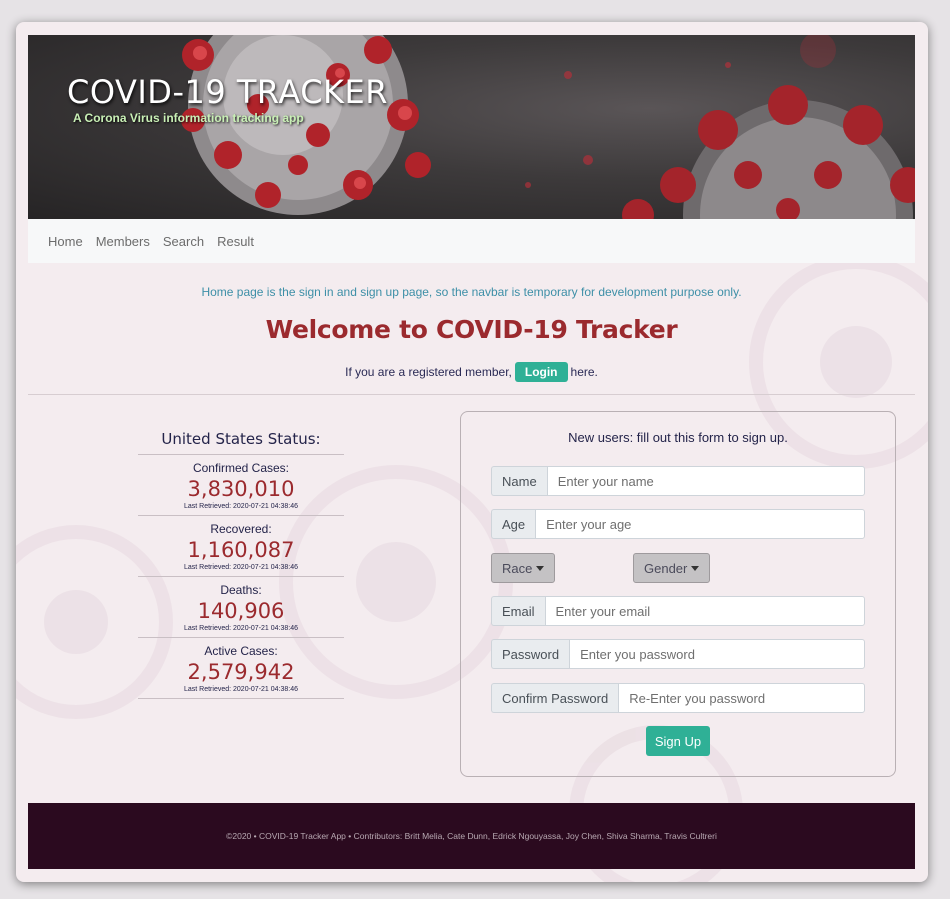 Image resolution: width=950 pixels, height=899 pixels. Describe the element at coordinates (241, 550) in the screenshot. I see `stat-value: 1,160,087` at that location.